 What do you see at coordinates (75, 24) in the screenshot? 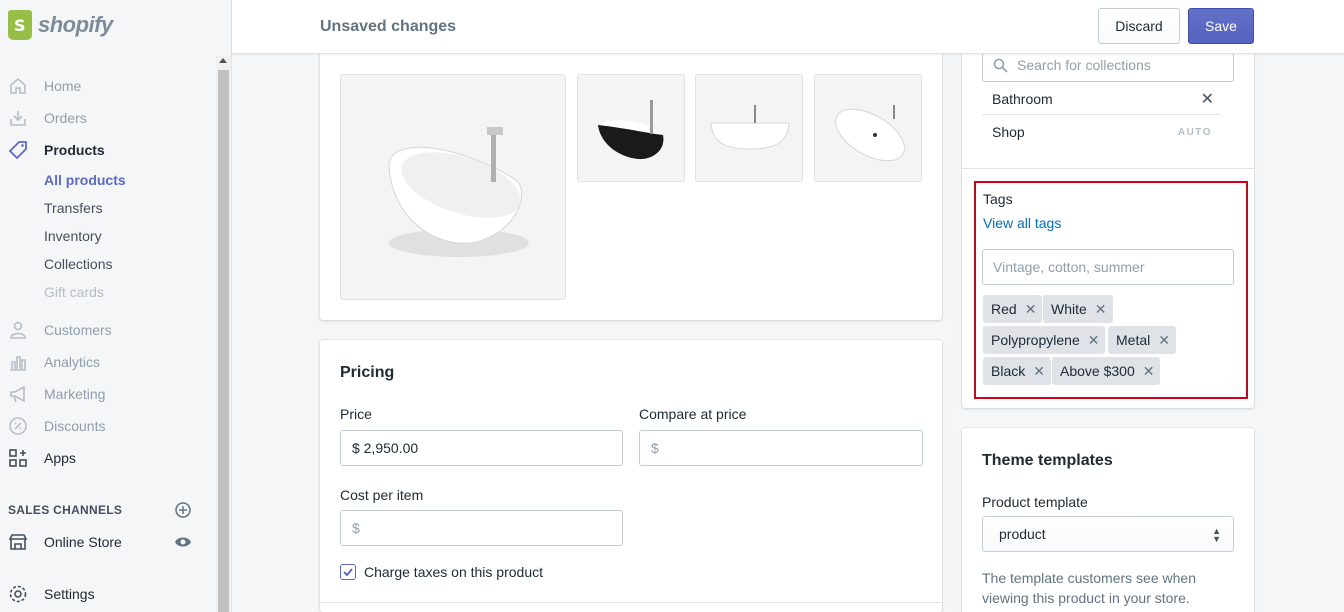
I see `brand-name: shopify` at bounding box center [75, 24].